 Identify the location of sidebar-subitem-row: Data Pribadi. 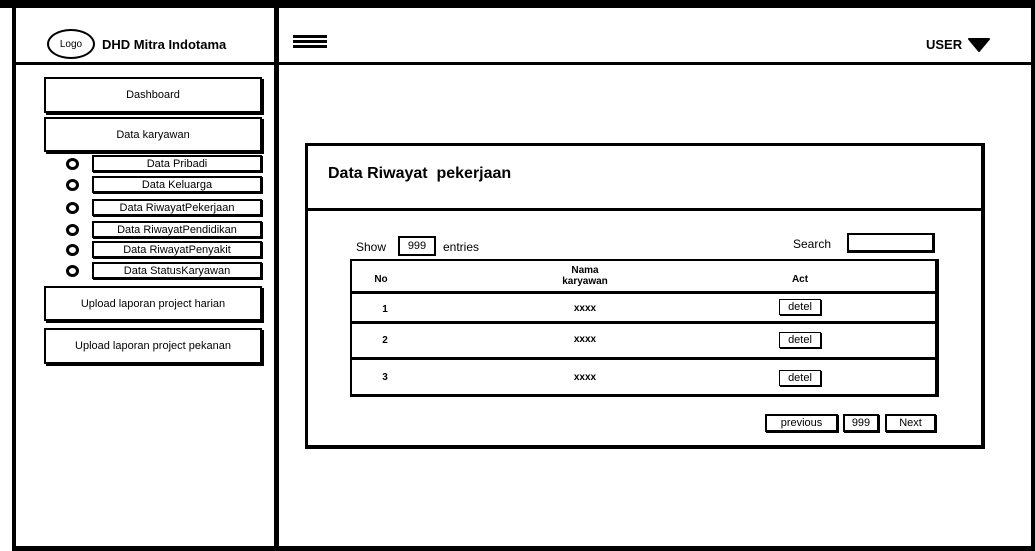
(164, 163).